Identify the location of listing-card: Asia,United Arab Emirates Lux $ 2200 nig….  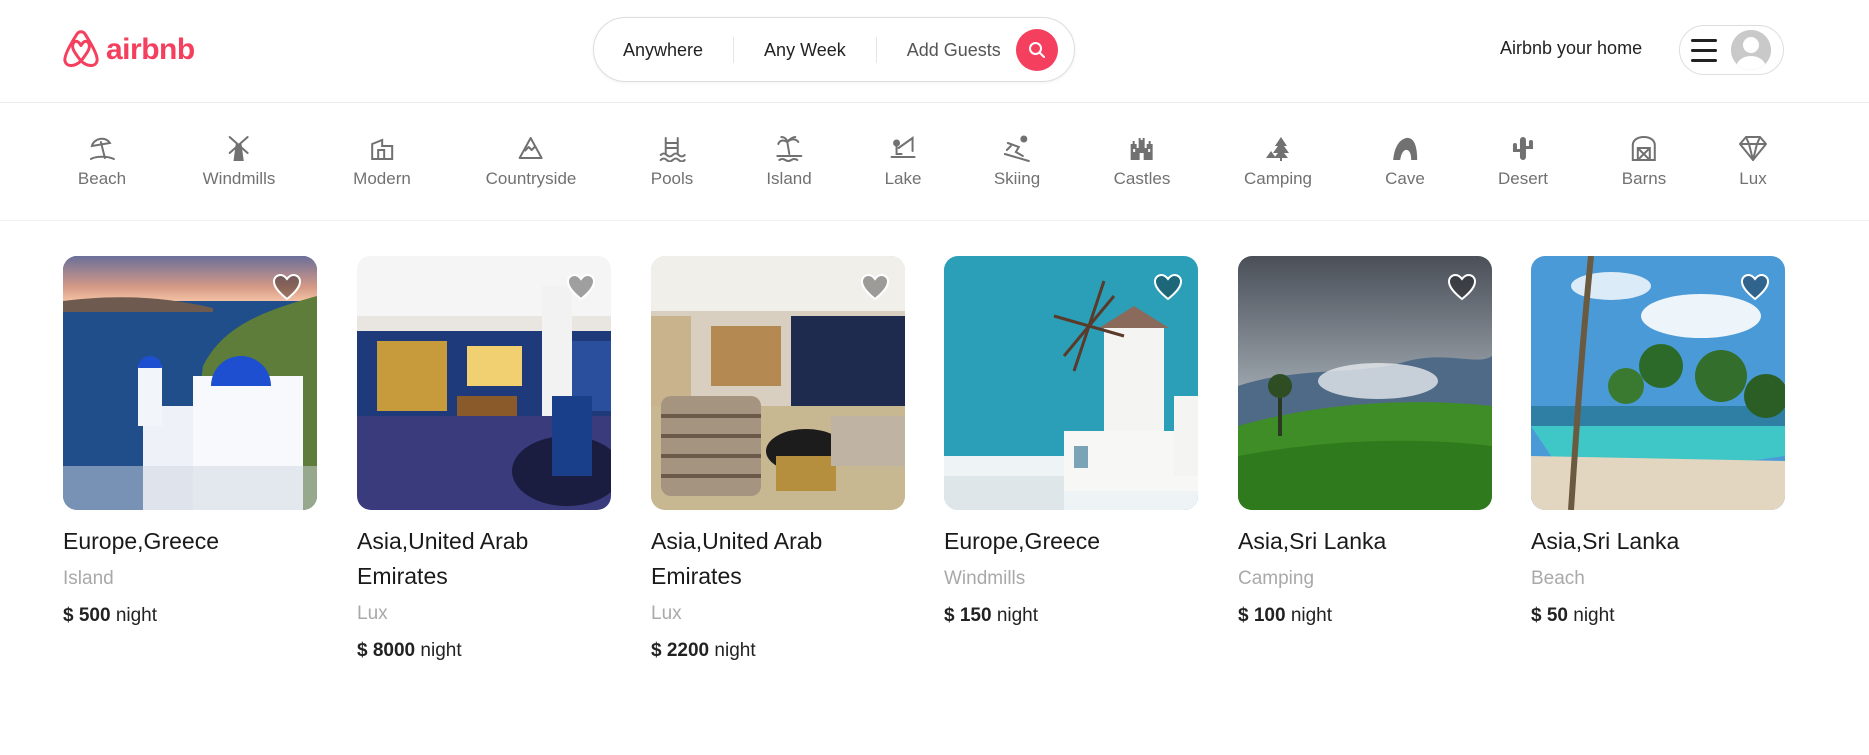
(778, 460).